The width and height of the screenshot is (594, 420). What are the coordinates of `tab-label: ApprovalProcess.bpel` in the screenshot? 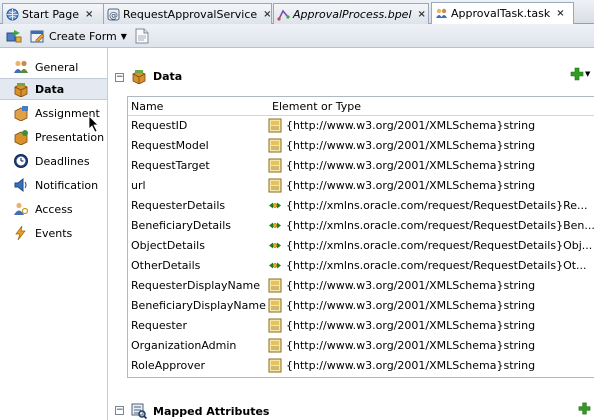 It's located at (352, 14).